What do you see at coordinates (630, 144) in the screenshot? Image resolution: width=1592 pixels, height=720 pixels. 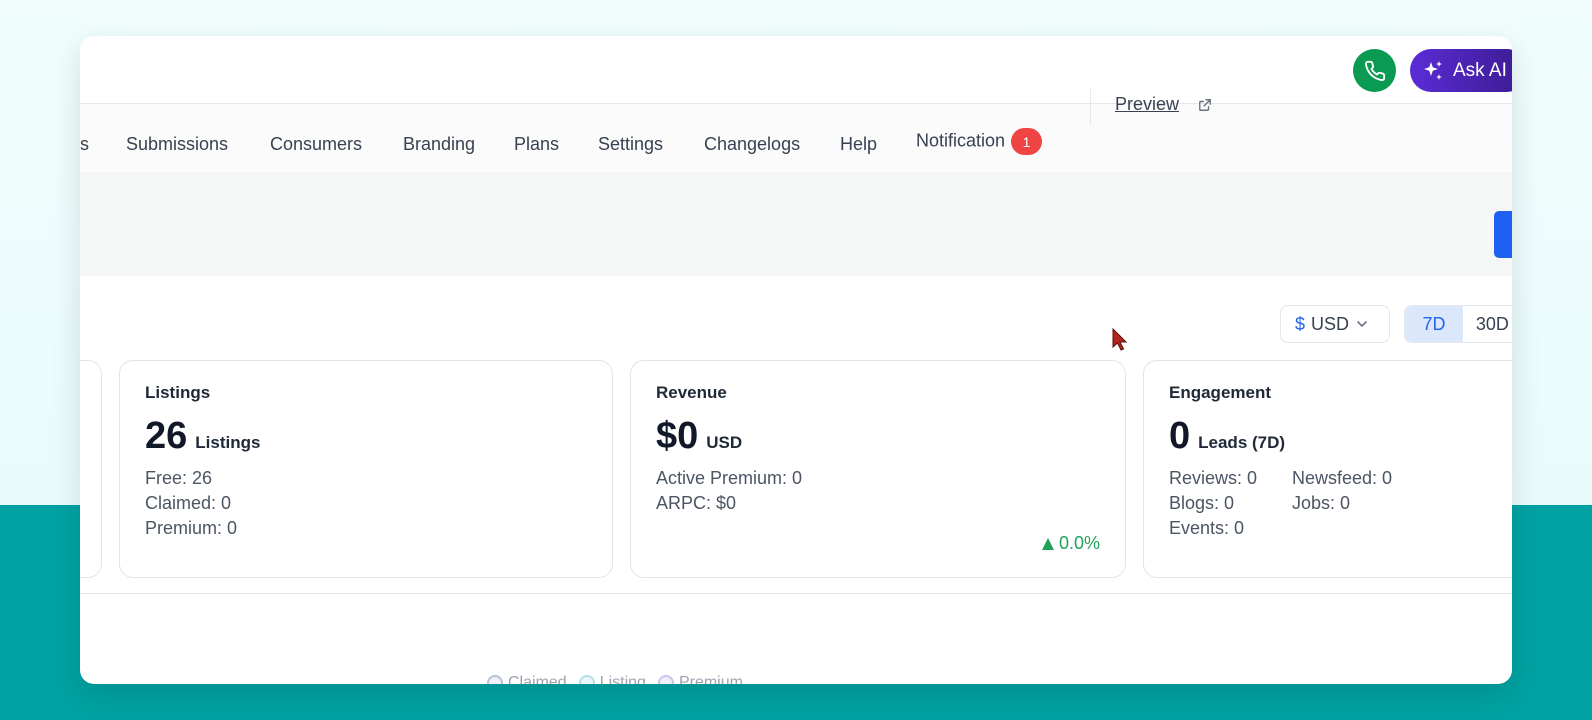 I see `nav-item-settings: Settings` at bounding box center [630, 144].